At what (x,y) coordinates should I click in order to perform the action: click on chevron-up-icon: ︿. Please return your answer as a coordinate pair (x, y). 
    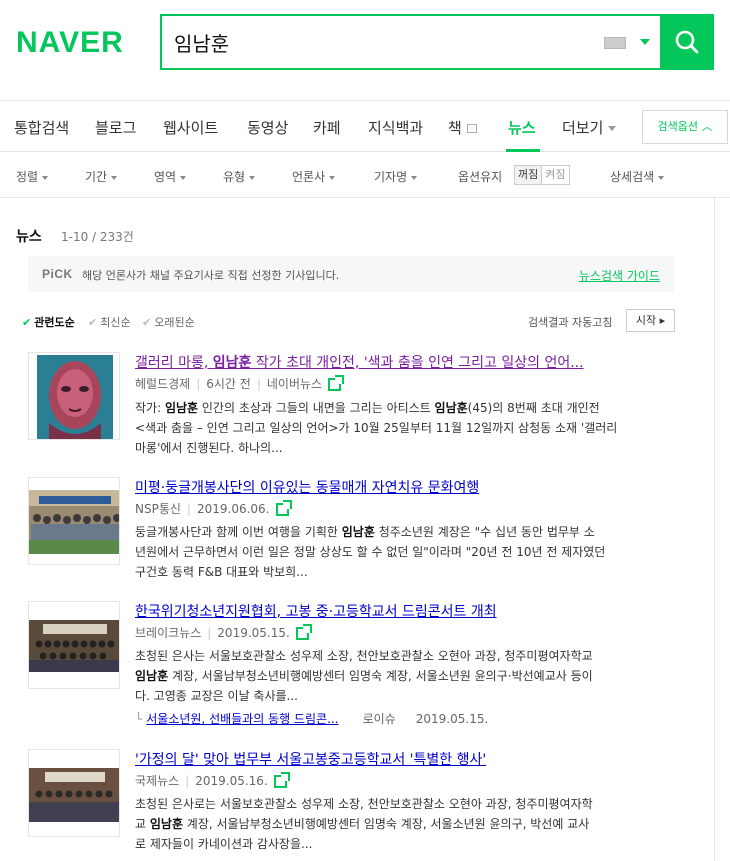
    Looking at the image, I should click on (707, 126).